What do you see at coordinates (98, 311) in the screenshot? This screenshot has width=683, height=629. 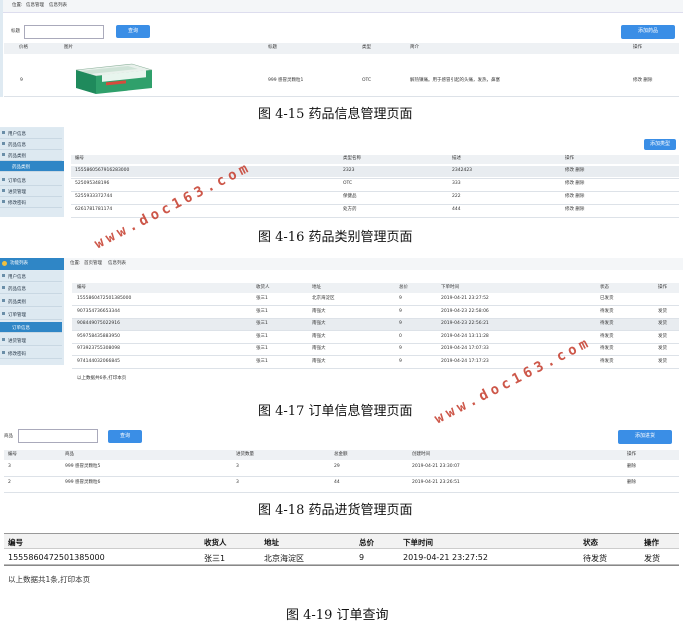 I see `cell-id: 907354736653344` at bounding box center [98, 311].